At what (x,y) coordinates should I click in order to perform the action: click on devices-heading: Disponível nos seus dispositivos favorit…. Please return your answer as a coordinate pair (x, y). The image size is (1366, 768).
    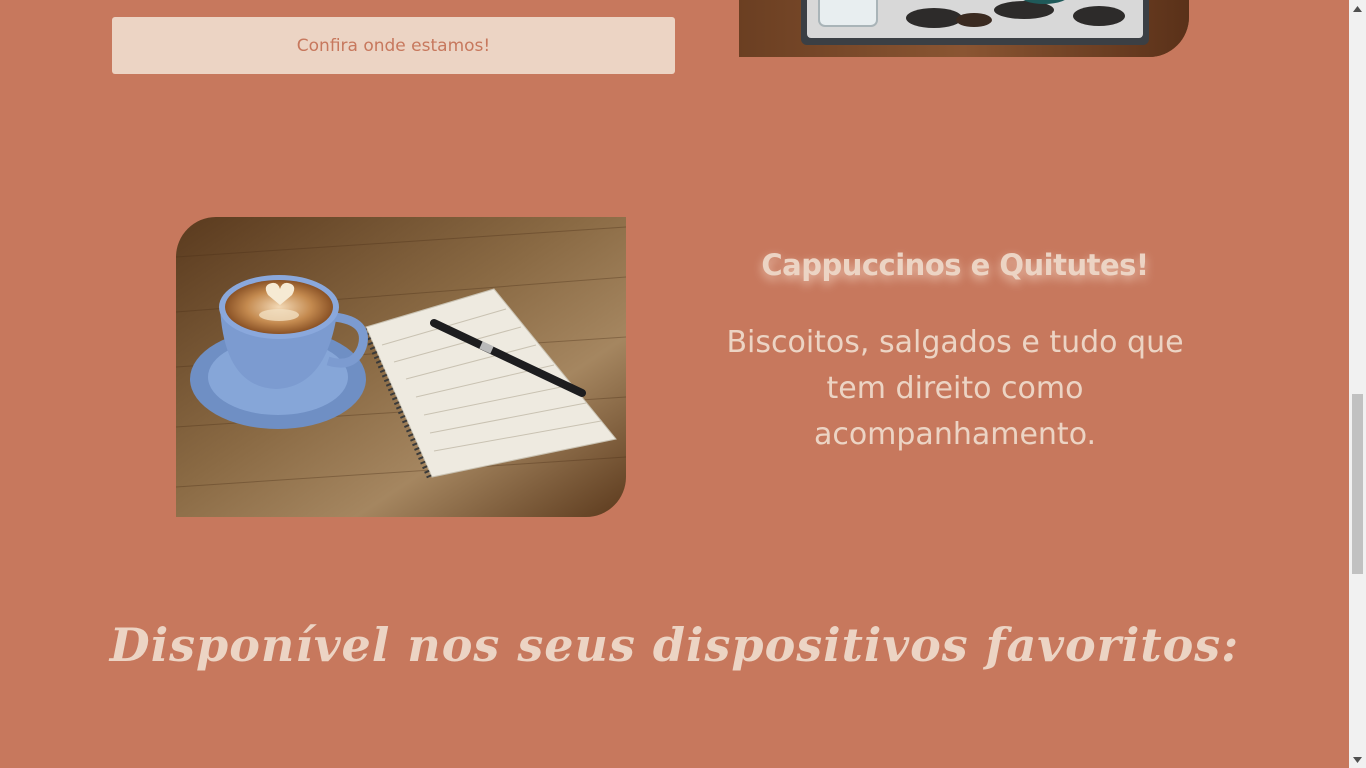
    Looking at the image, I should click on (674, 645).